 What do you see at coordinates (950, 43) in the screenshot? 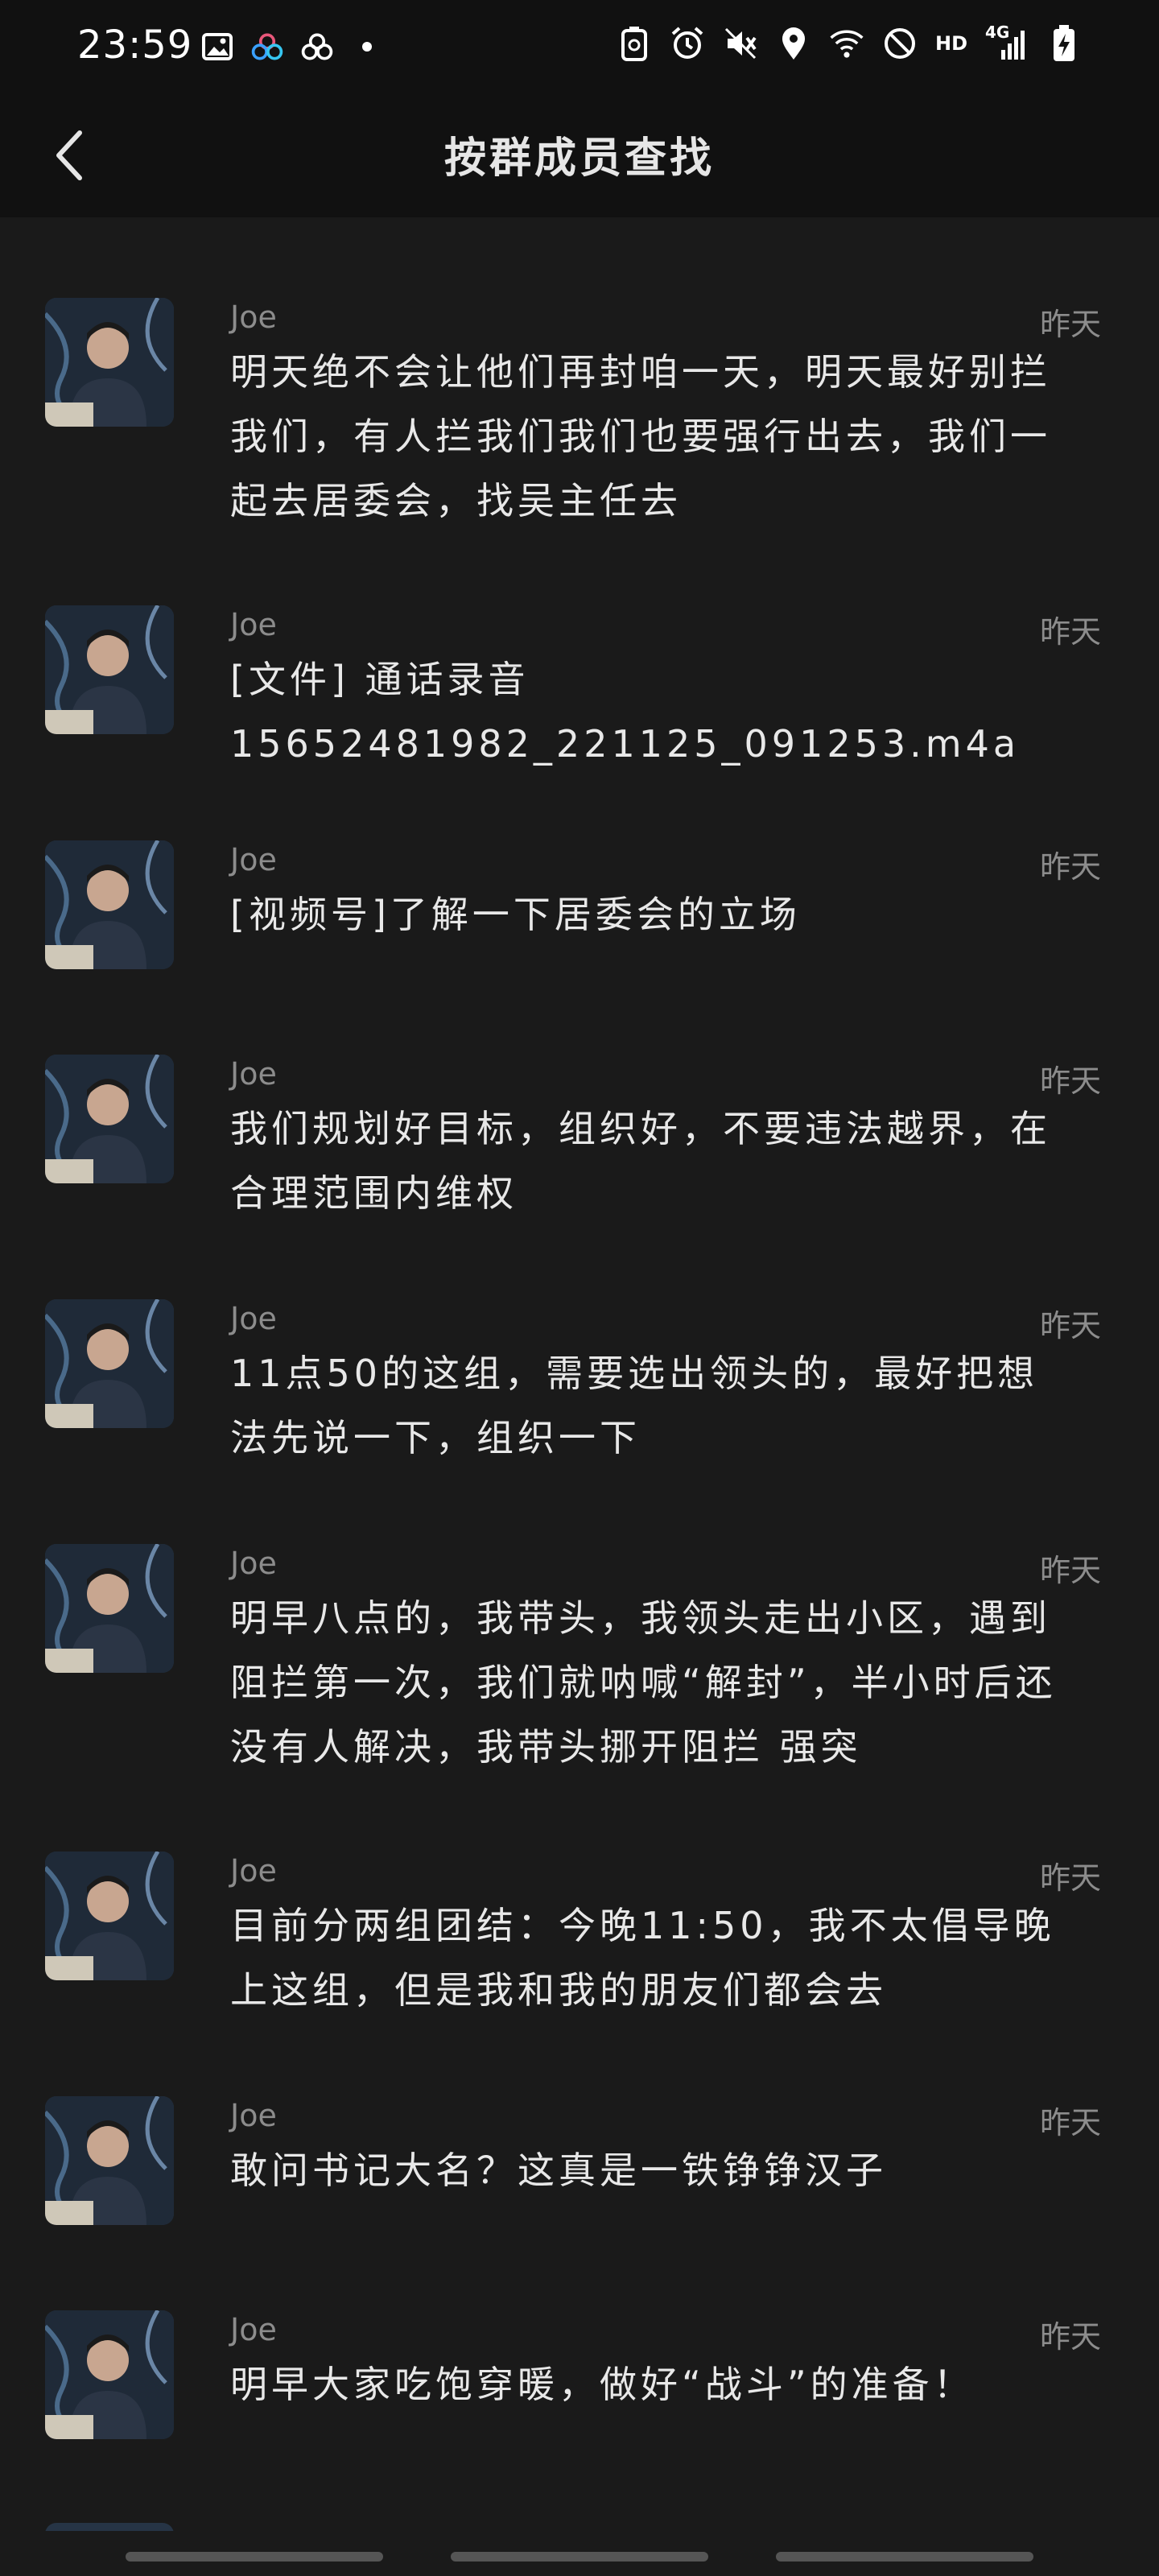
I see `hd-voice-label: HD` at bounding box center [950, 43].